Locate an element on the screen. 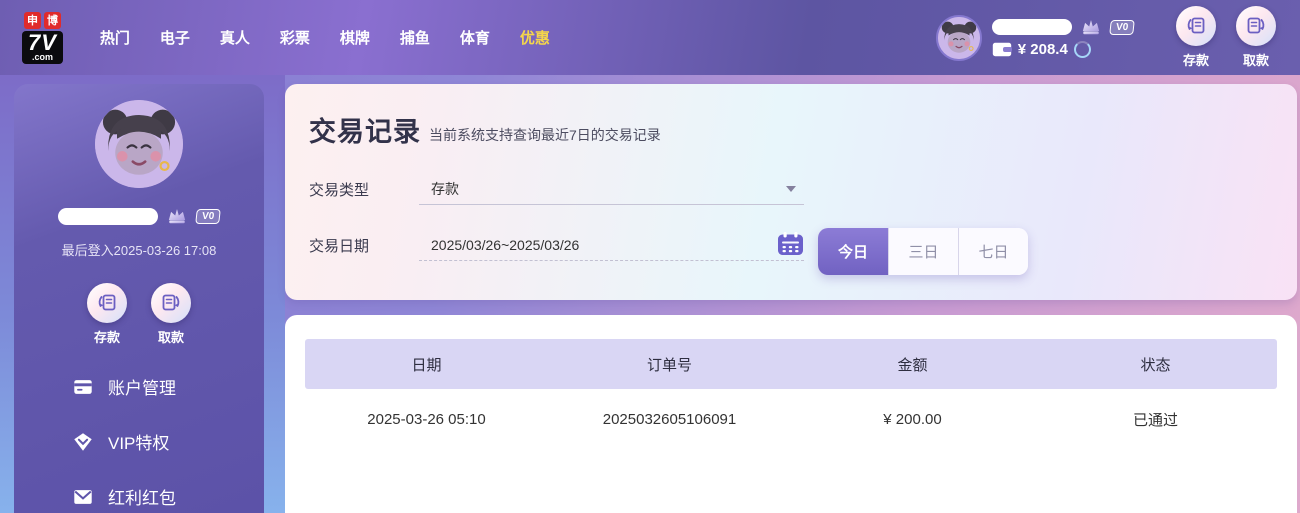  sidebar-item-vip: VIP特权 is located at coordinates (168, 441).